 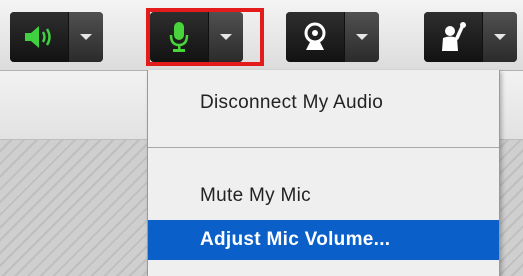 I want to click on menu-item-label: Mute My Mic, so click(x=255, y=195).